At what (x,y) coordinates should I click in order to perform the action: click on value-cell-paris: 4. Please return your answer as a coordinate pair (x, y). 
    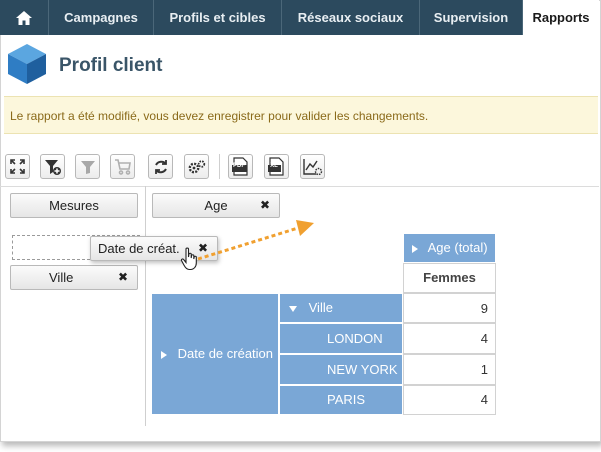
    Looking at the image, I should click on (449, 400).